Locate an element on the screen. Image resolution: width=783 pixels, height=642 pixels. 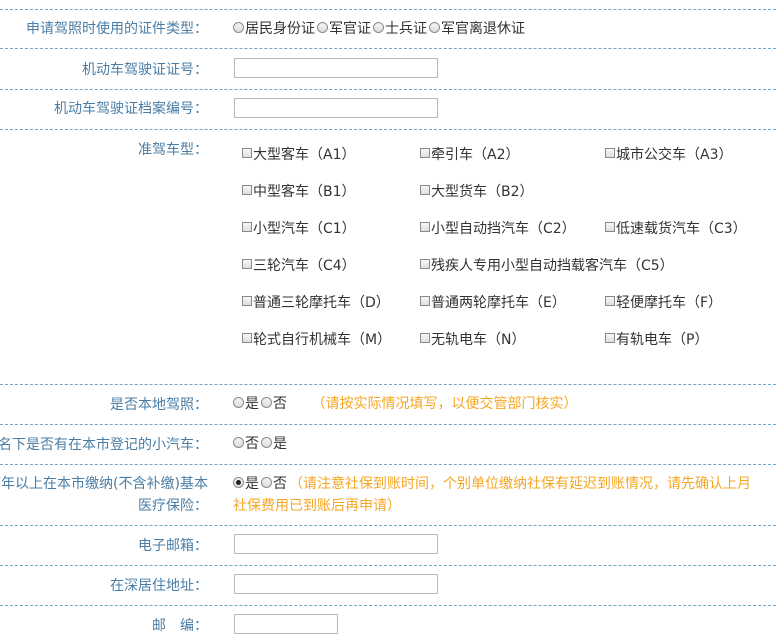
registered-car-label: 人名下是否有在本市登记的小汽车： is located at coordinates (104, 445).